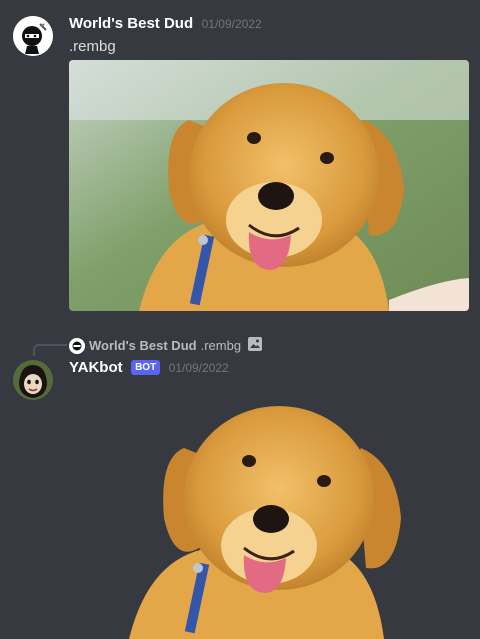 This screenshot has height=639, width=480. Describe the element at coordinates (131, 23) in the screenshot. I see `username: World's Best Dud` at that location.